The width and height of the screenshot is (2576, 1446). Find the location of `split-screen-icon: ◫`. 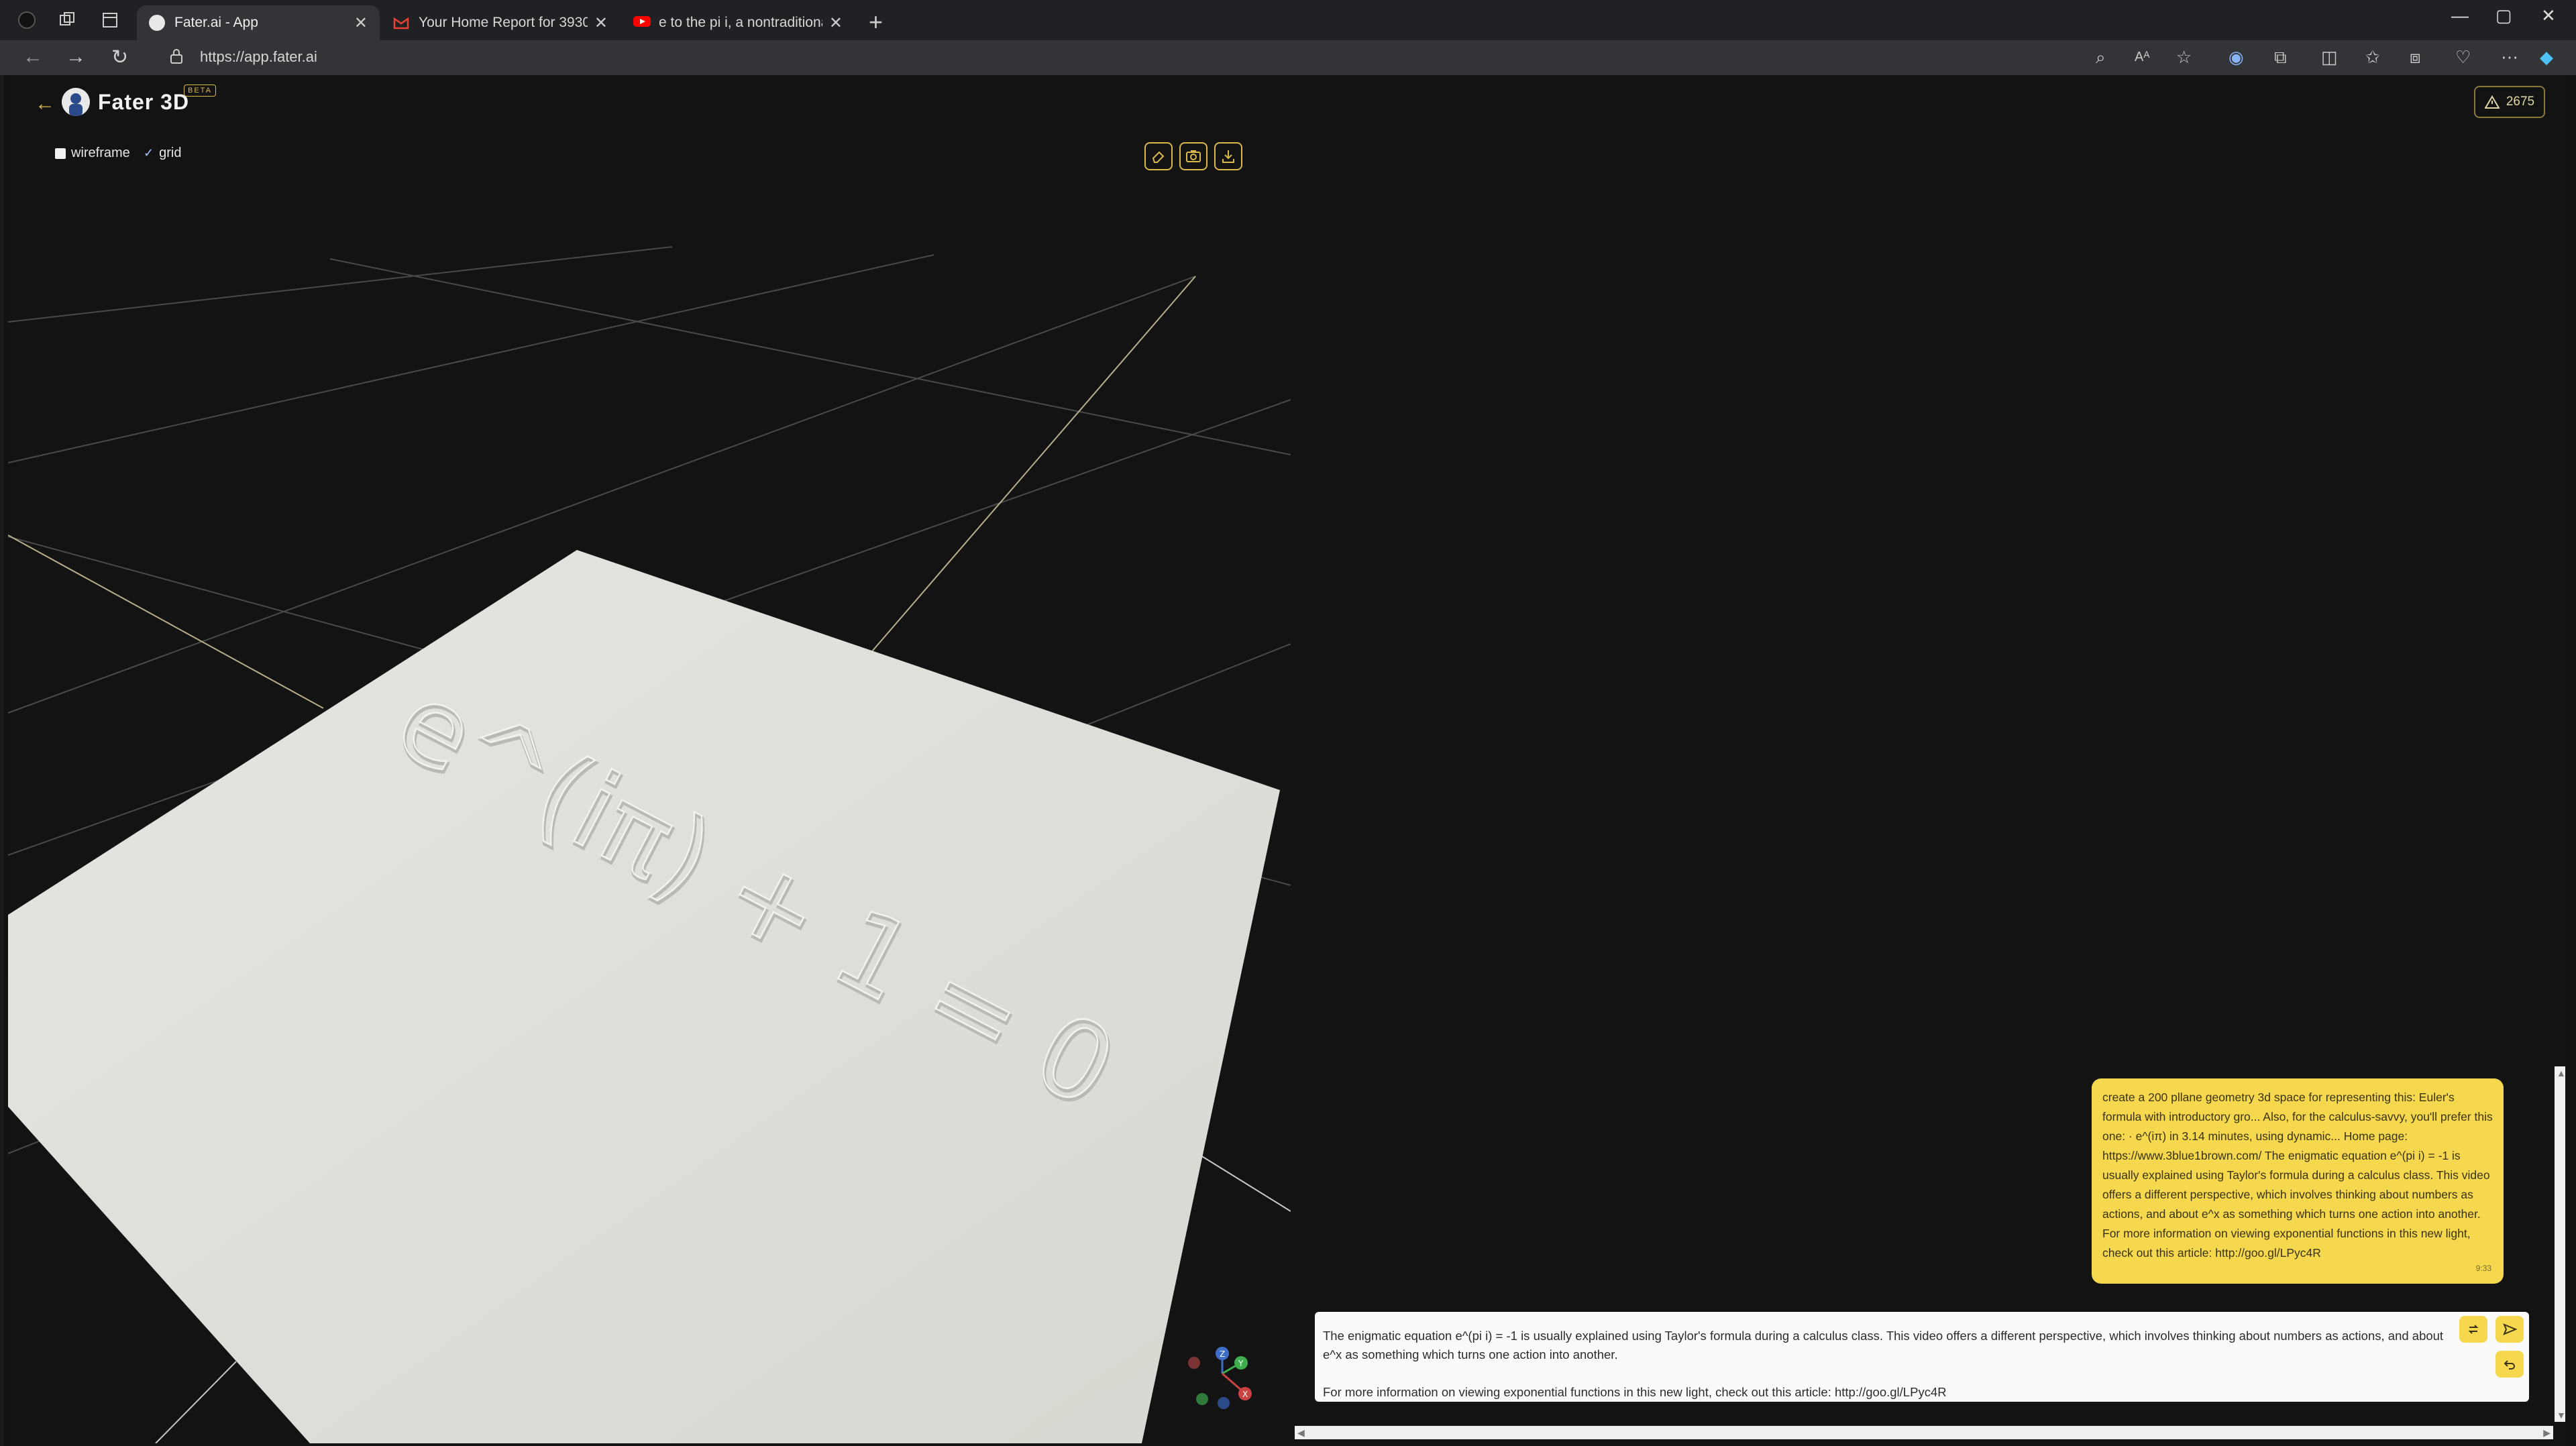

split-screen-icon: ◫ is located at coordinates (2329, 57).